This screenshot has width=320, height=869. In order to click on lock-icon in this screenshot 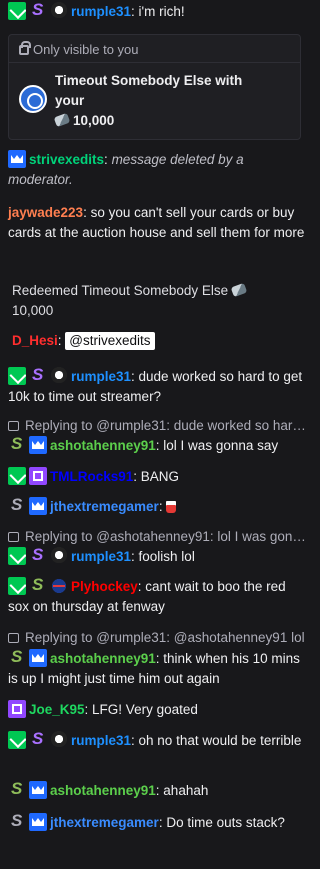, I will do `click(25, 48)`.